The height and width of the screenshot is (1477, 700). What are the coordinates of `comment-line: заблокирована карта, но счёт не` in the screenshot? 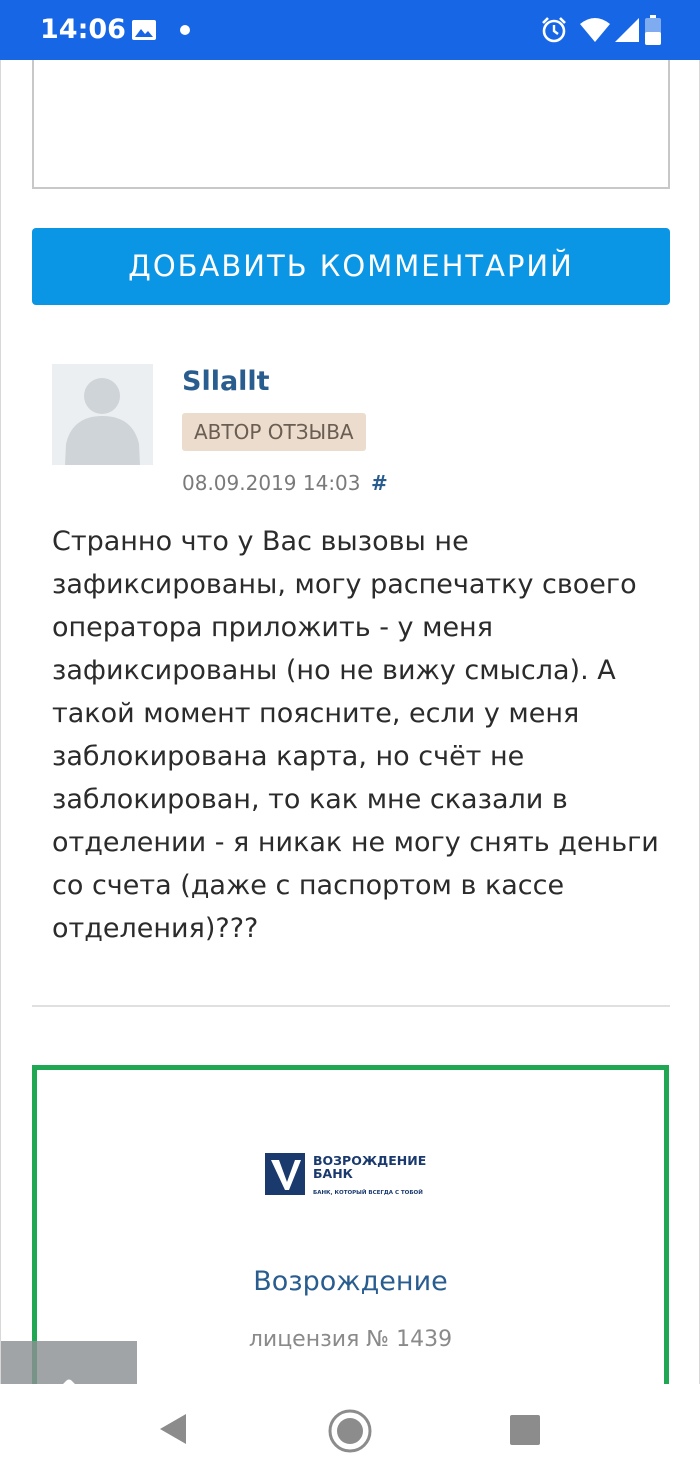 It's located at (288, 756).